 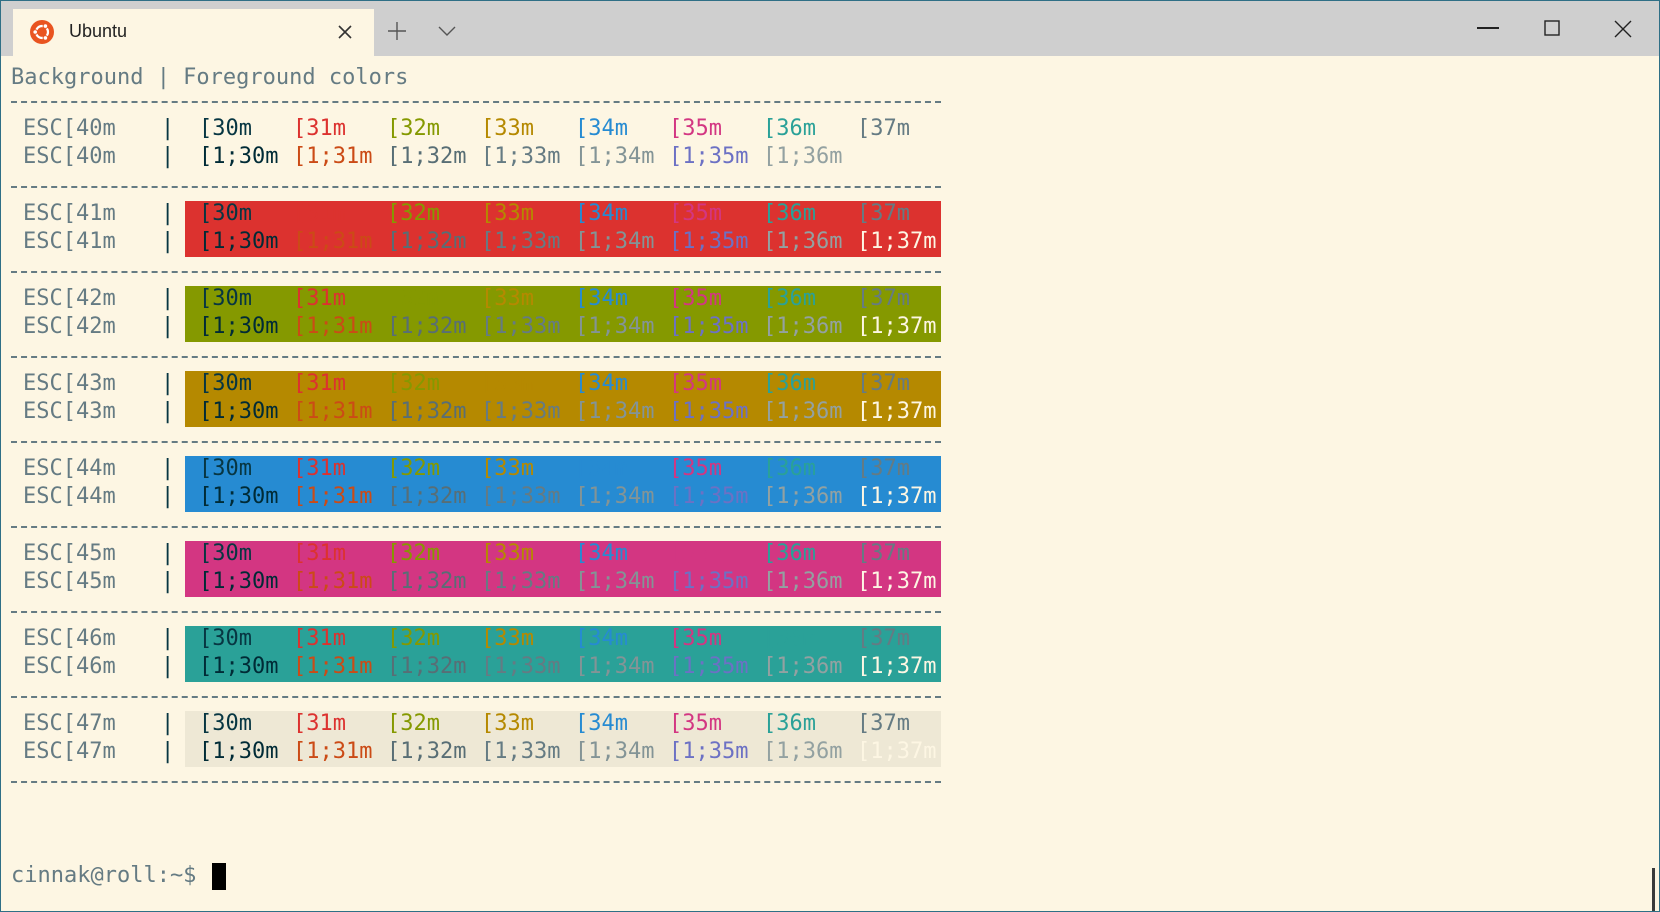 What do you see at coordinates (1653, 889) in the screenshot?
I see `scrollbar` at bounding box center [1653, 889].